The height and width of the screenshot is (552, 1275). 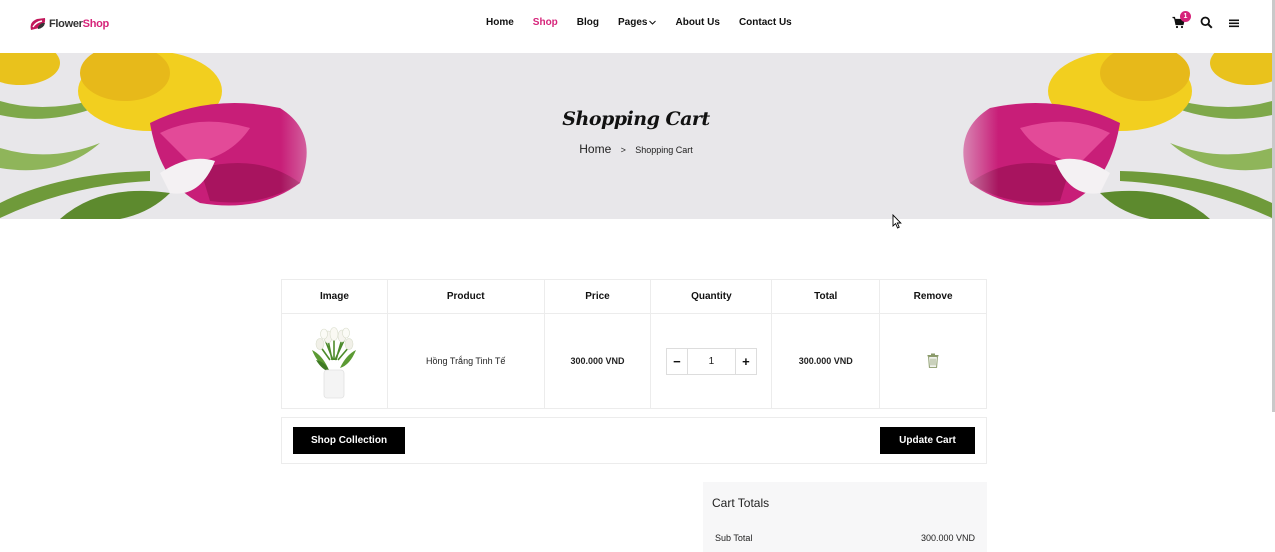 I want to click on logo-text-flower: Flower, so click(x=66, y=24).